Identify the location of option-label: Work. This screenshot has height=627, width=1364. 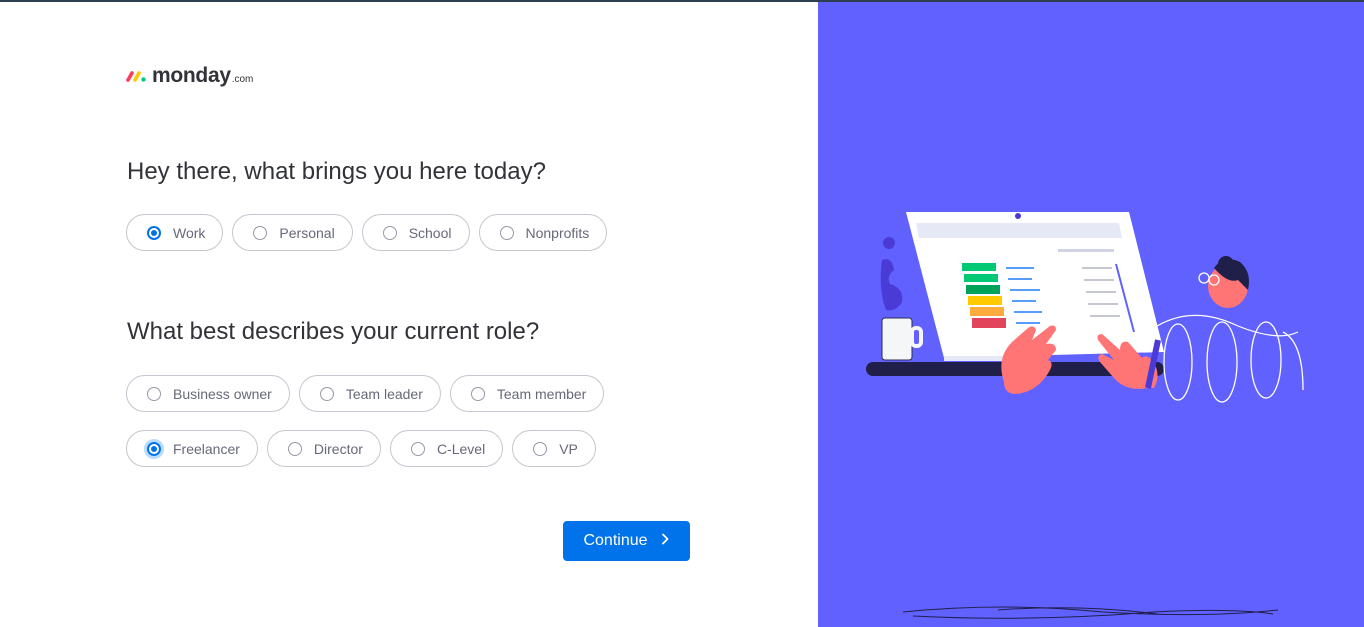
(189, 232).